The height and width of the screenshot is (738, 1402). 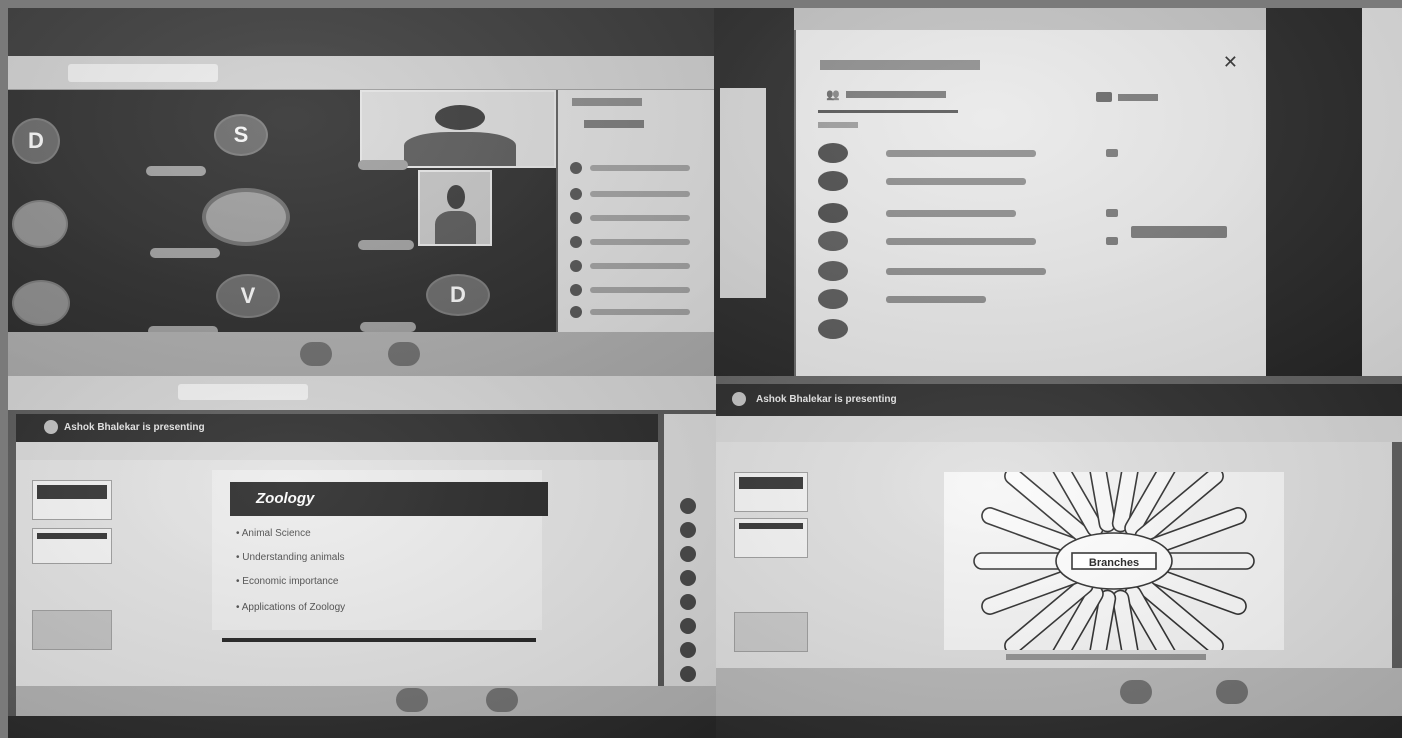 I want to click on panel-title, so click(x=900, y=65).